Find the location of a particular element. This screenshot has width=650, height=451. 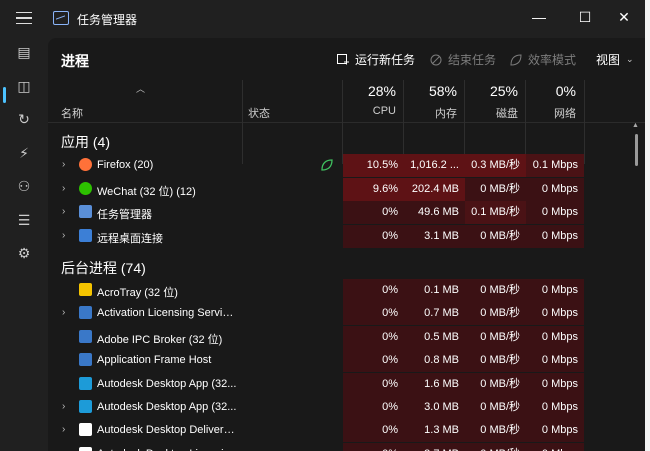

end-task-button: 结束任务 is located at coordinates (463, 59).